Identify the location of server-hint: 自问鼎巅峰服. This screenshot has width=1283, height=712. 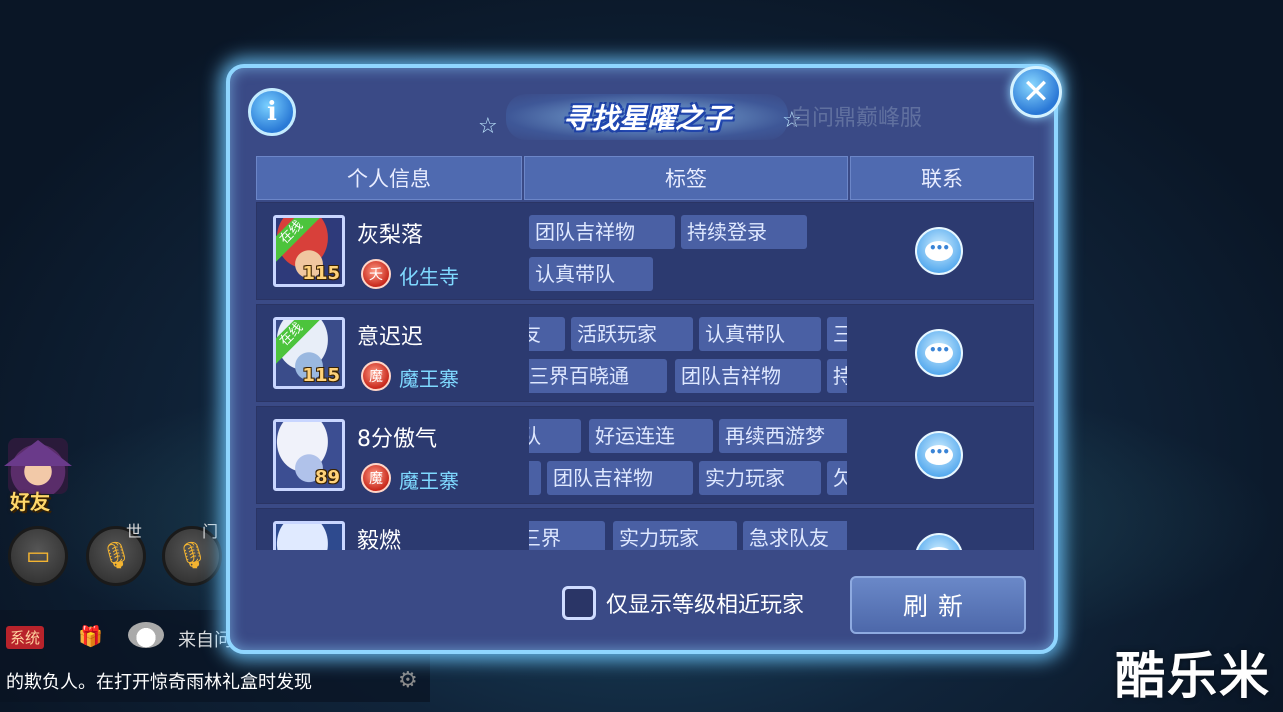
(856, 118).